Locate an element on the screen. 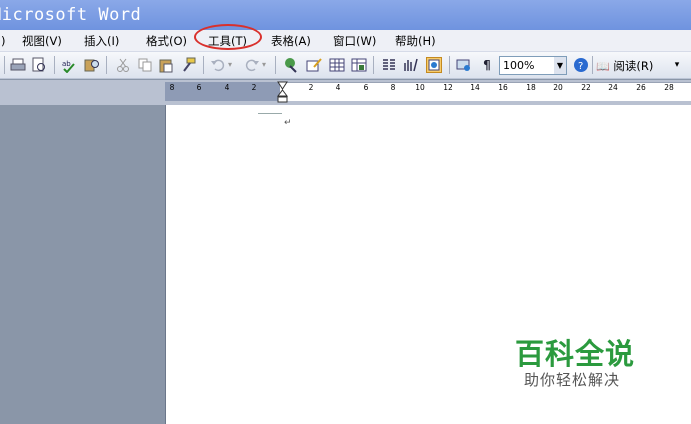 This screenshot has width=691, height=424. menu-item-table: 表格(A) is located at coordinates (291, 41).